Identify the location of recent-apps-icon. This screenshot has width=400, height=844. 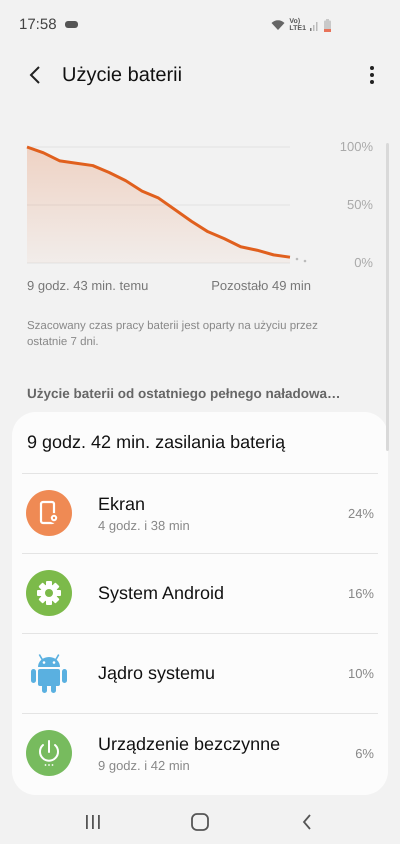
(93, 822).